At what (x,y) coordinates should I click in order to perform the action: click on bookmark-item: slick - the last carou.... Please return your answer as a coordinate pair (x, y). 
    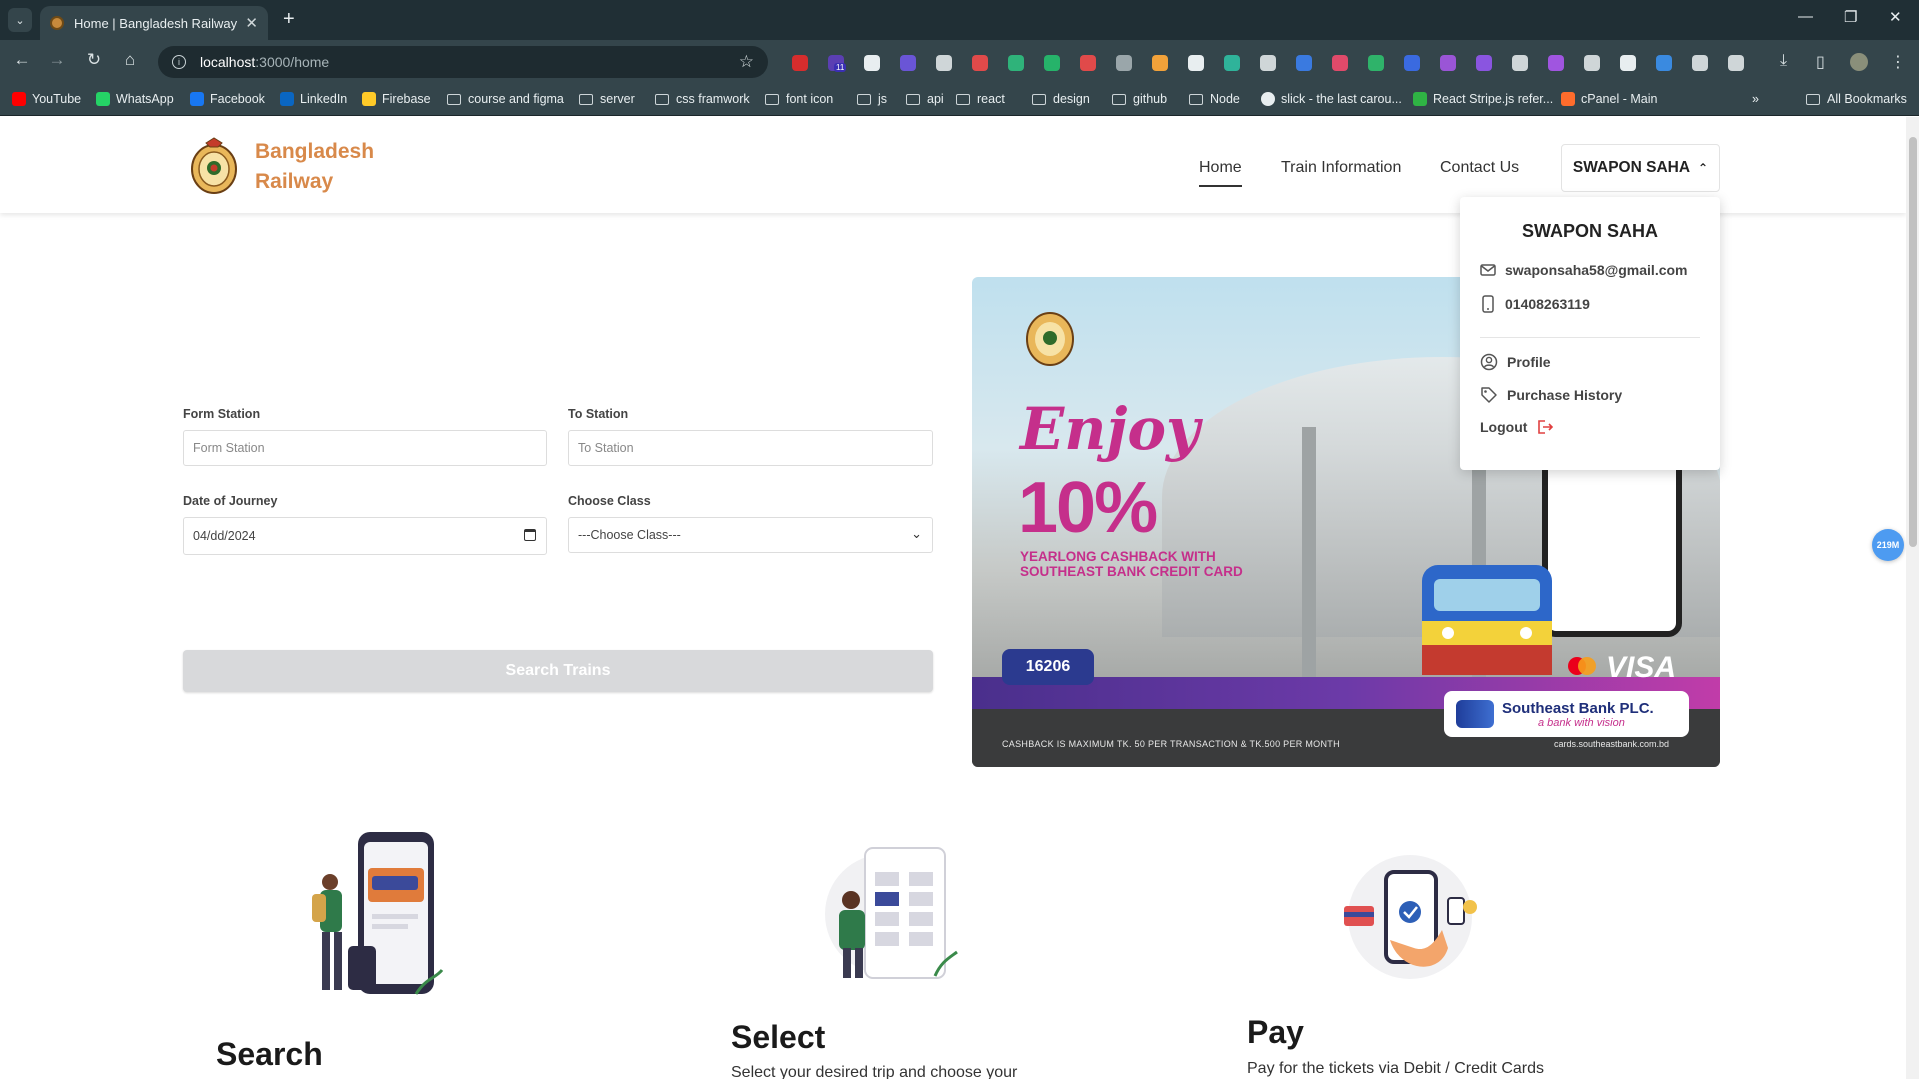
    Looking at the image, I should click on (1331, 99).